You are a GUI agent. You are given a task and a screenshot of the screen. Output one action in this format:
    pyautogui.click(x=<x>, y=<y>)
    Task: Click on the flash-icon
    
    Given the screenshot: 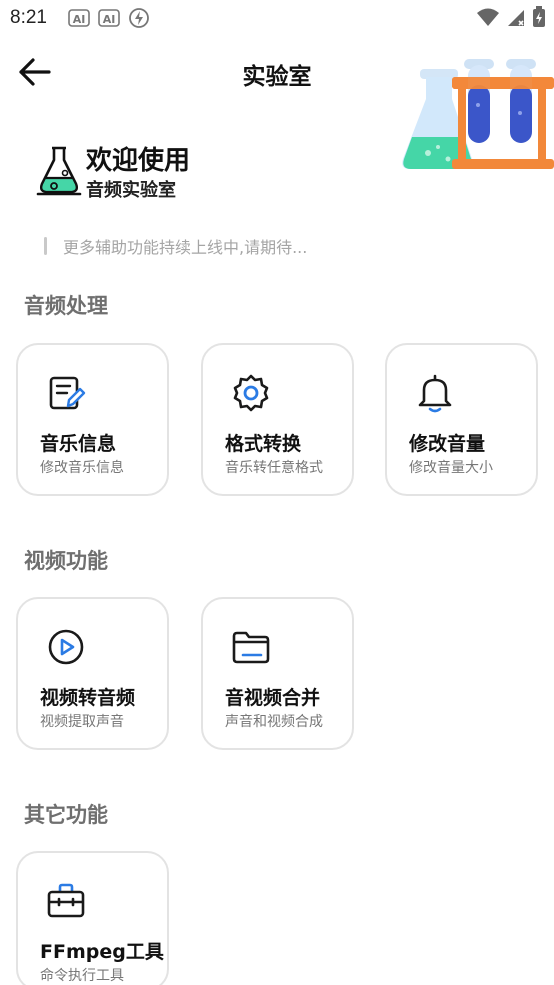 What is the action you would take?
    pyautogui.click(x=139, y=18)
    